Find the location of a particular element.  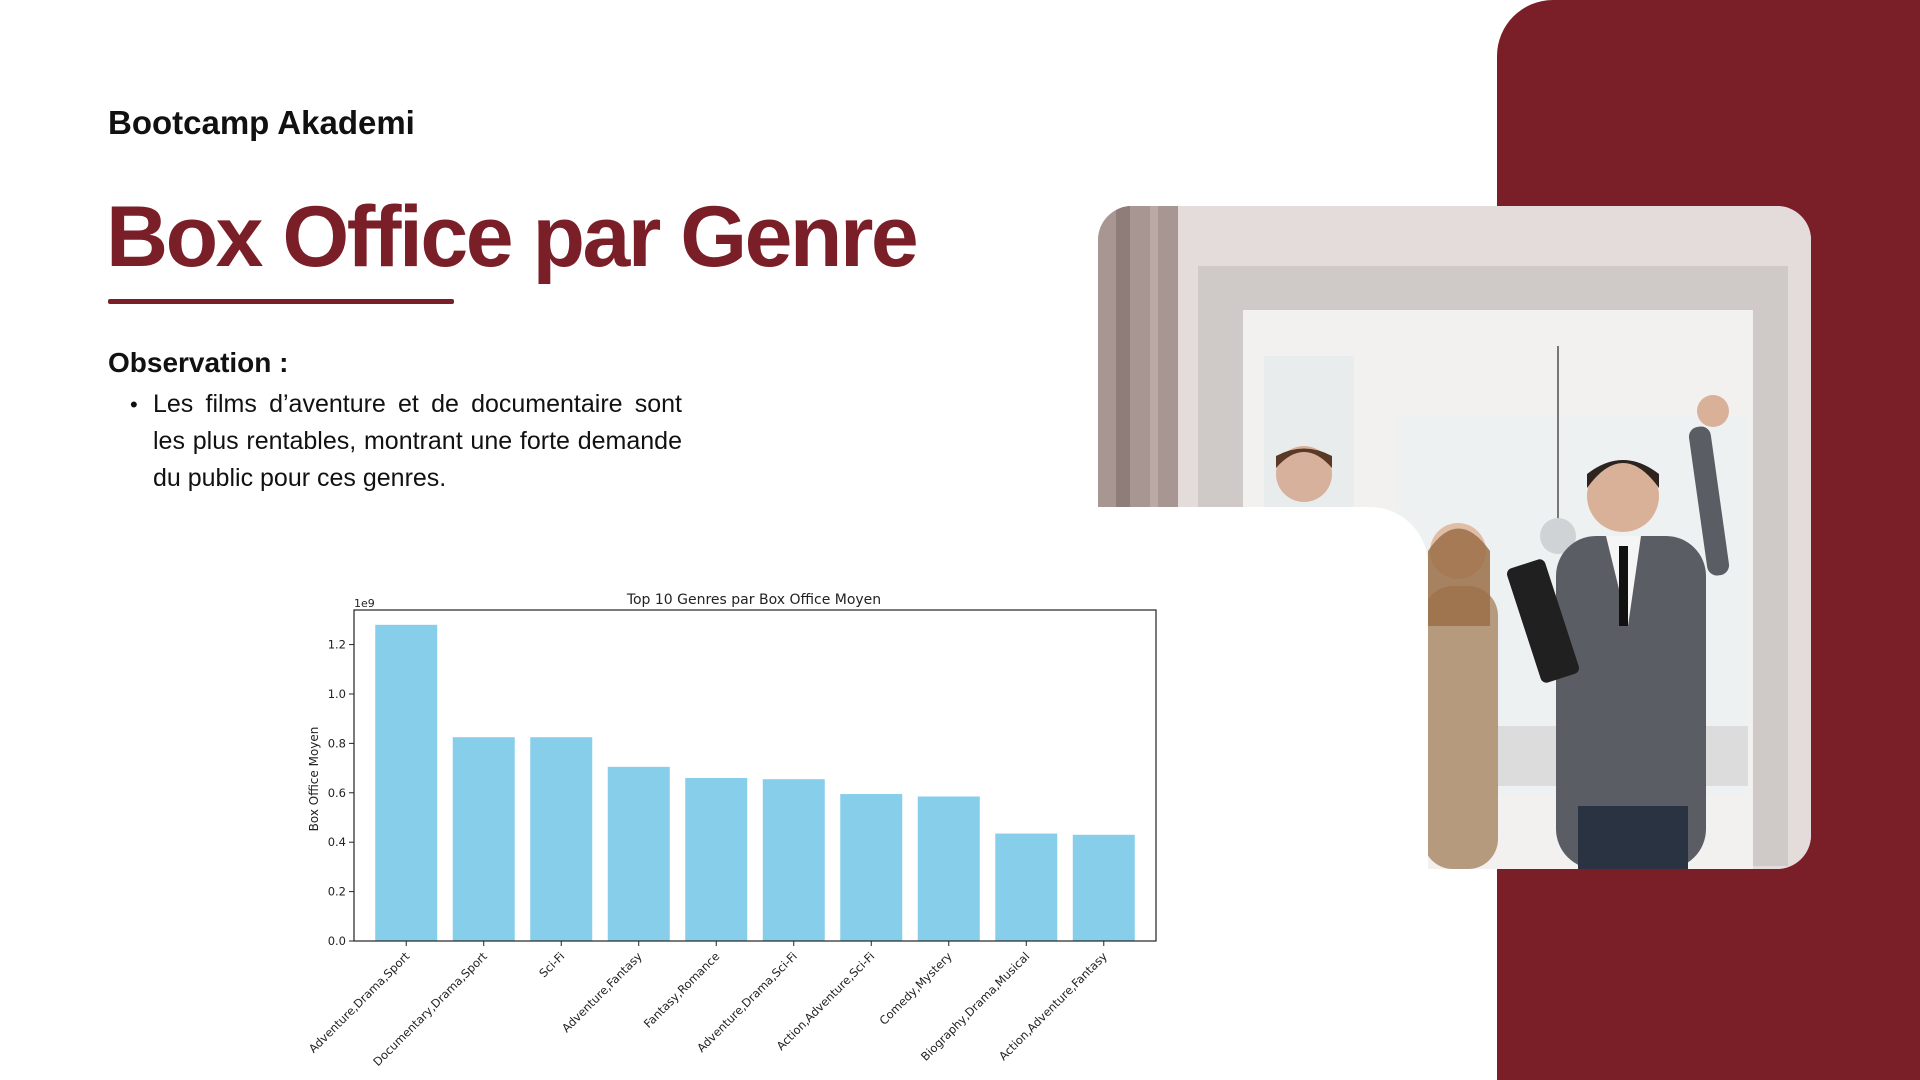

y-tick-label: 1.2 is located at coordinates (337, 645).